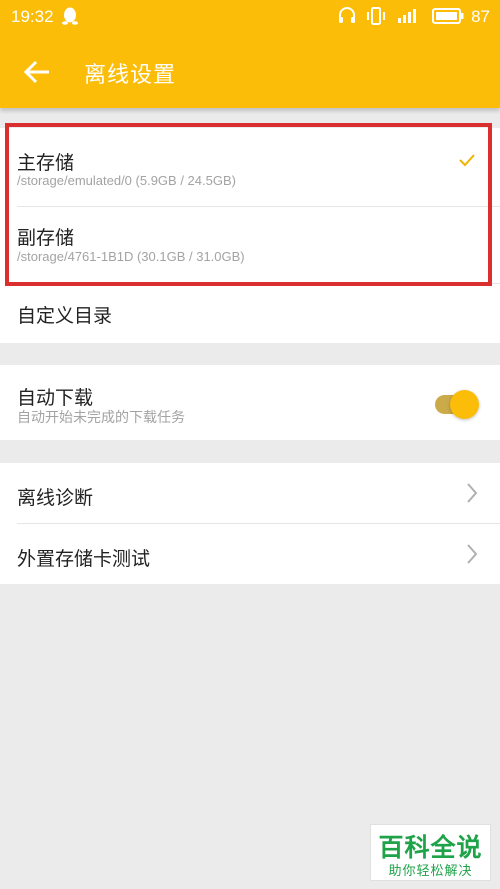  Describe the element at coordinates (376, 18) in the screenshot. I see `vibrate-icon` at that location.